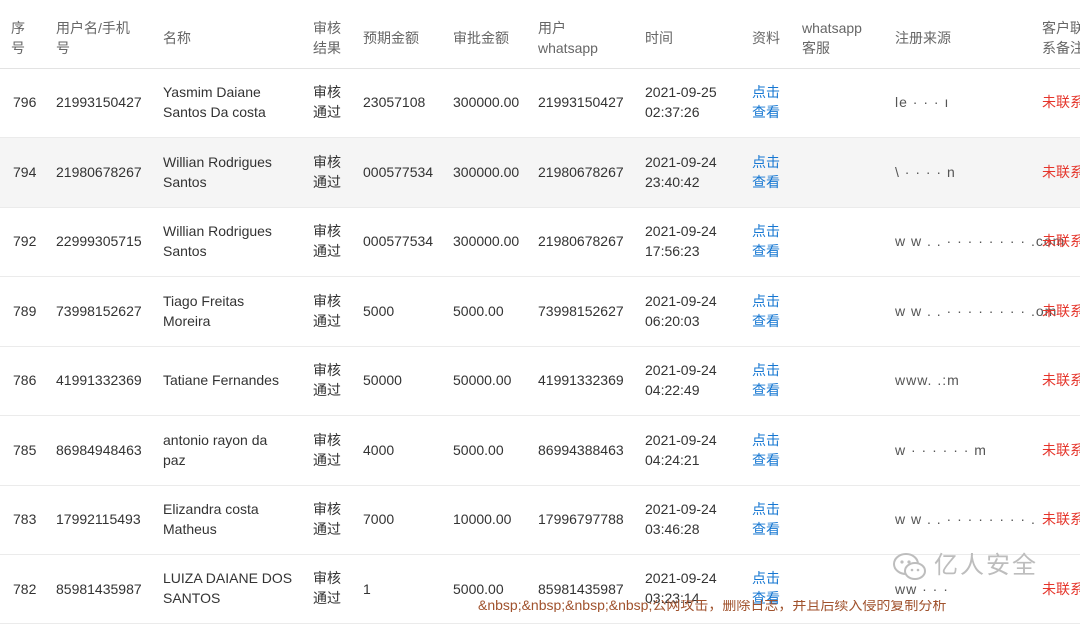 This screenshot has width=1080, height=624. What do you see at coordinates (909, 566) in the screenshot?
I see `wechat-icon` at bounding box center [909, 566].